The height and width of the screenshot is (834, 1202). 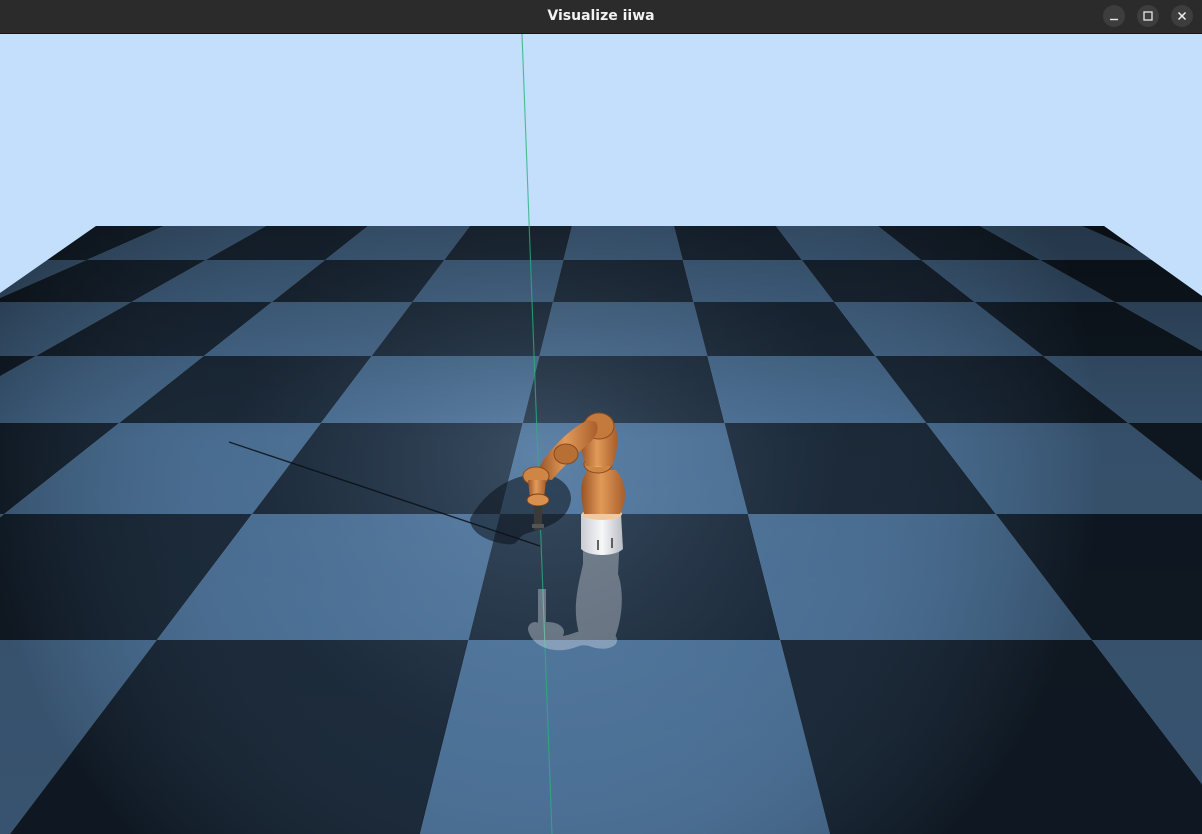 I want to click on close-icon, so click(x=1182, y=16).